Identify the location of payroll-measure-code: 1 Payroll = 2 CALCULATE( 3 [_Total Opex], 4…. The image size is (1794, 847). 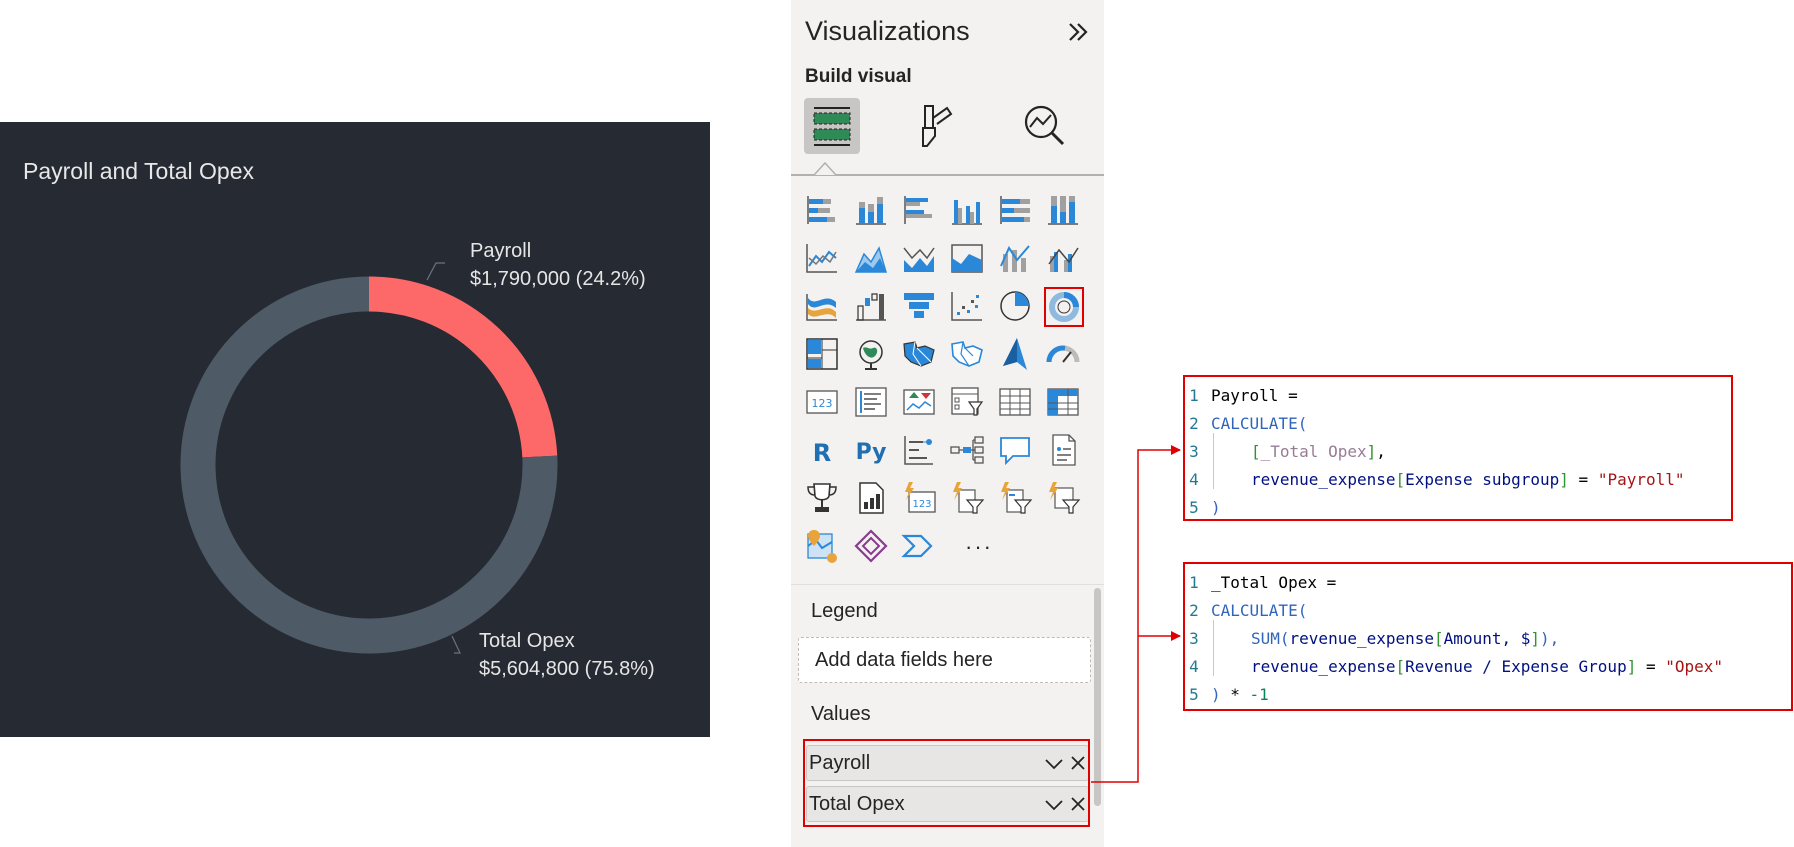
(1458, 448).